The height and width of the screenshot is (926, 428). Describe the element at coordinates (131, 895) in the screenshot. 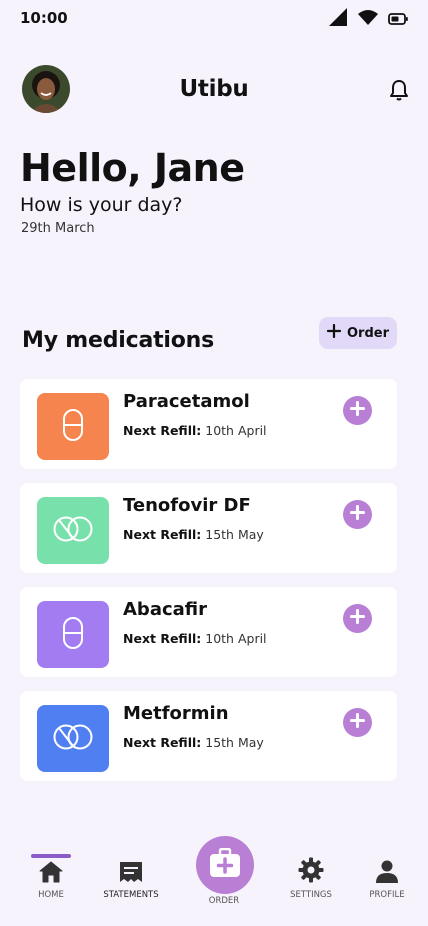

I see `nav-statements-label: STATEMENTS` at that location.